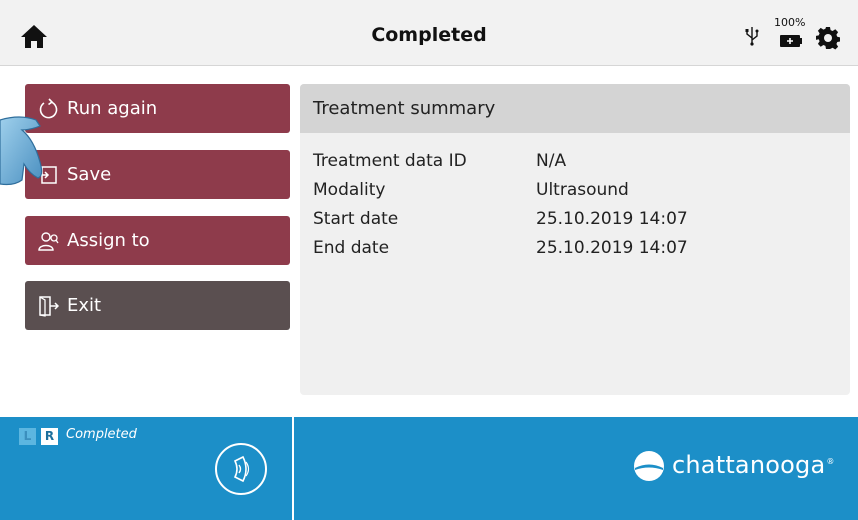  What do you see at coordinates (790, 22) in the screenshot?
I see `battery-percent: 100%` at bounding box center [790, 22].